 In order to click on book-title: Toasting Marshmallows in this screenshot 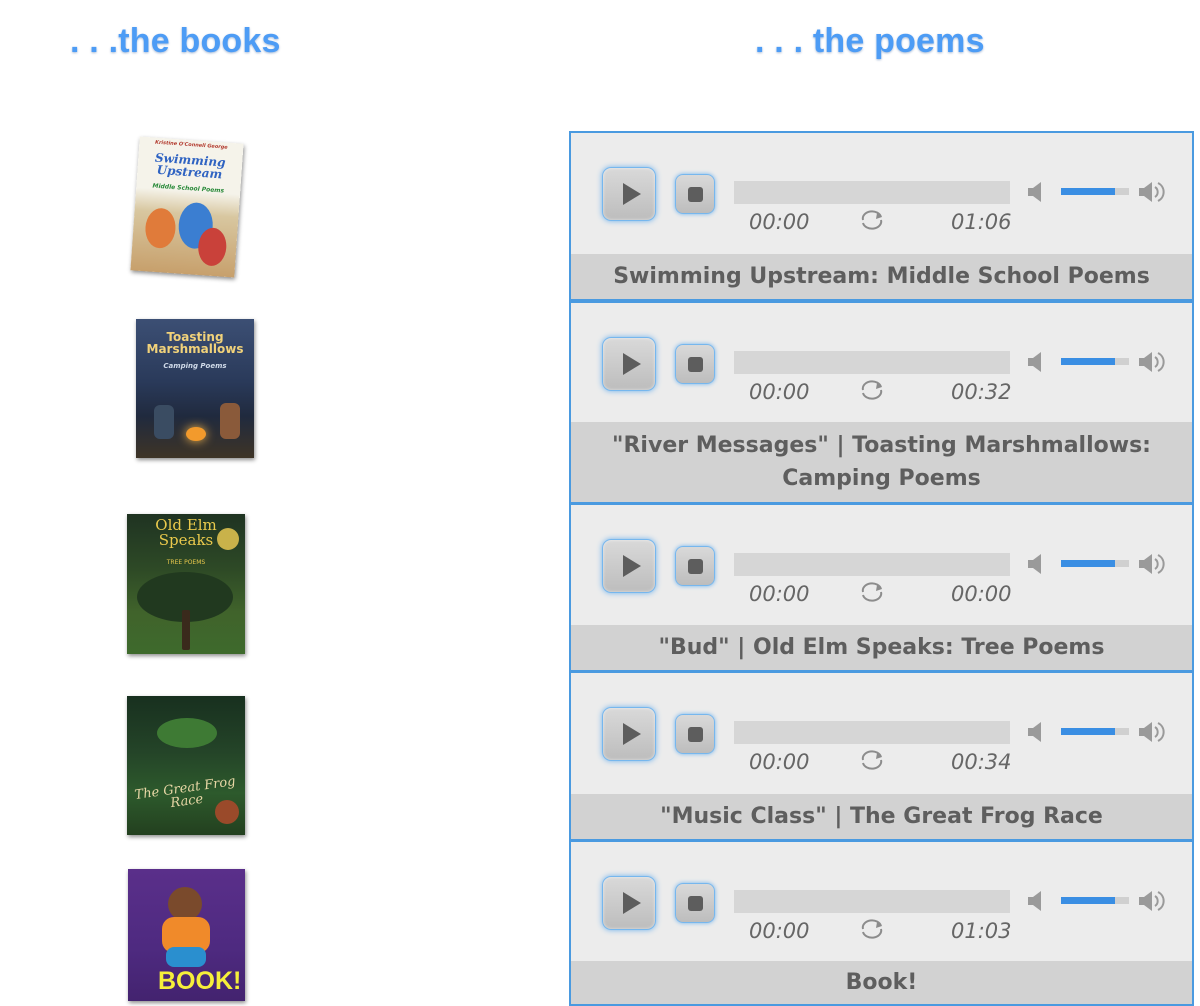, I will do `click(195, 343)`.